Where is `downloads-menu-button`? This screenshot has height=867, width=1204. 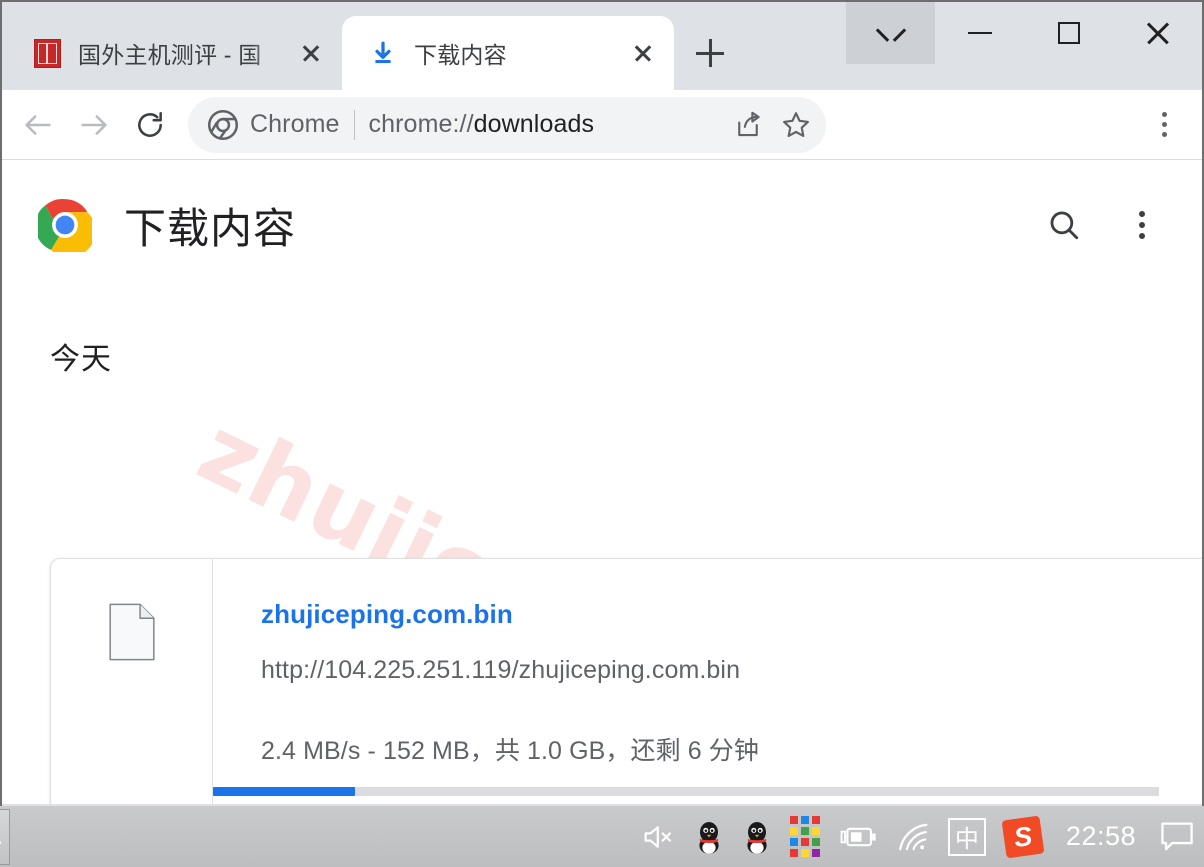 downloads-menu-button is located at coordinates (1142, 225).